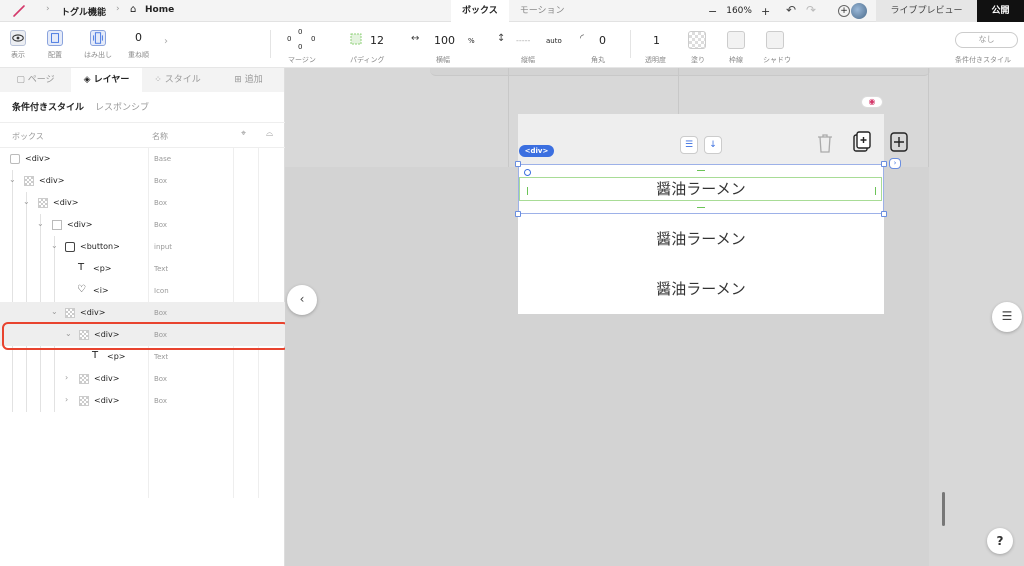 Image resolution: width=1024 pixels, height=566 pixels. What do you see at coordinates (83, 11) in the screenshot?
I see `breadcrumb-project: トグル機能` at bounding box center [83, 11].